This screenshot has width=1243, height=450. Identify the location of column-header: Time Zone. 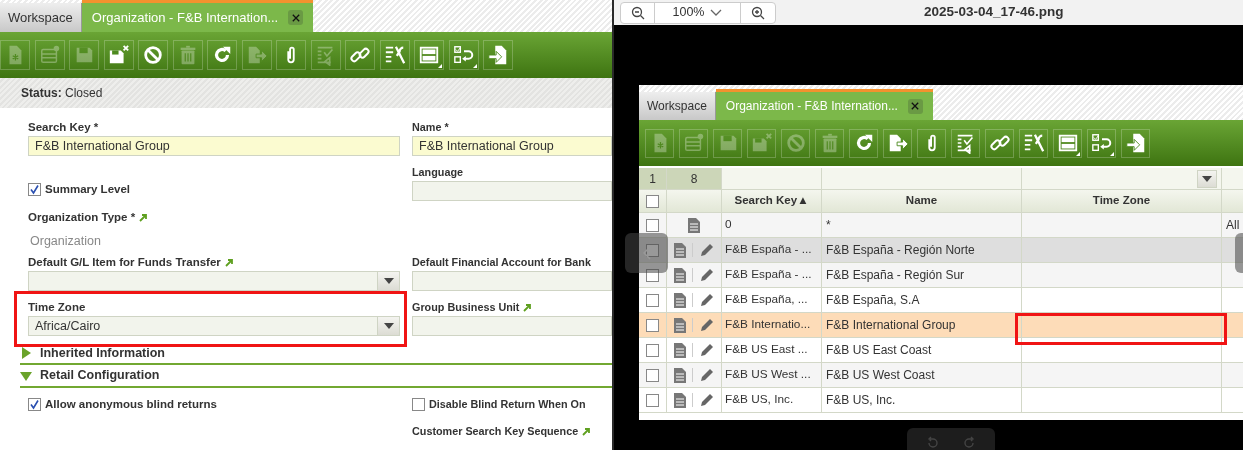
(1122, 201).